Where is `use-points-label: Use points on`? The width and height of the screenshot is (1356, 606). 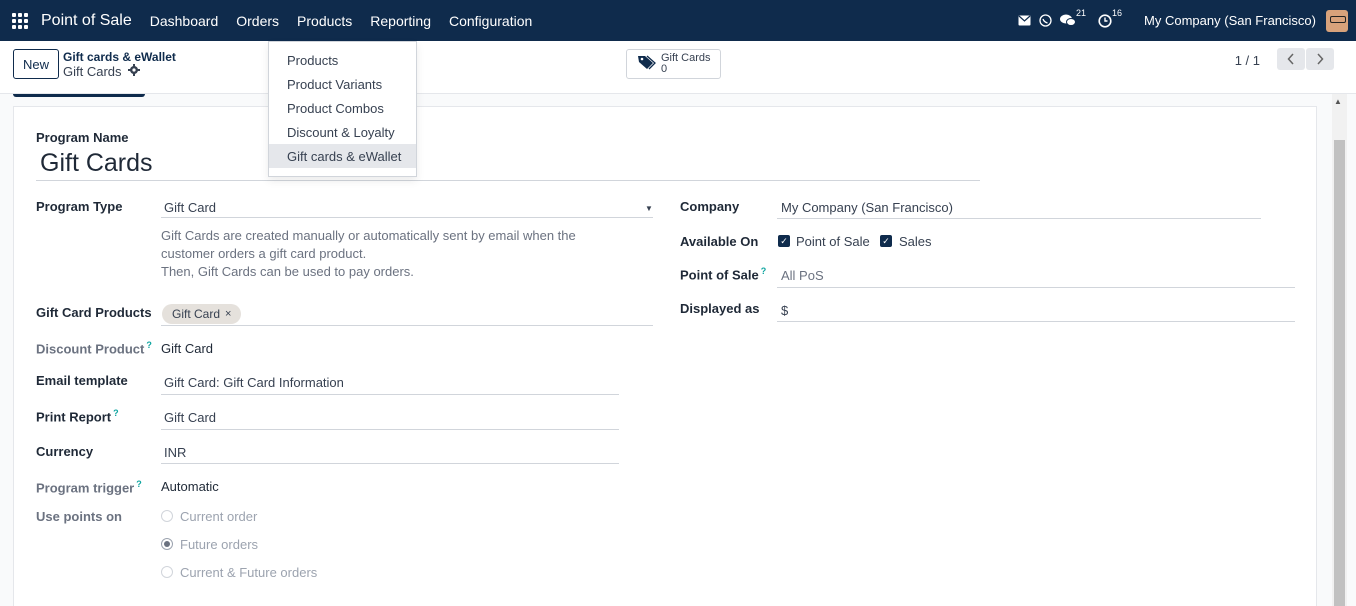 use-points-label: Use points on is located at coordinates (79, 516).